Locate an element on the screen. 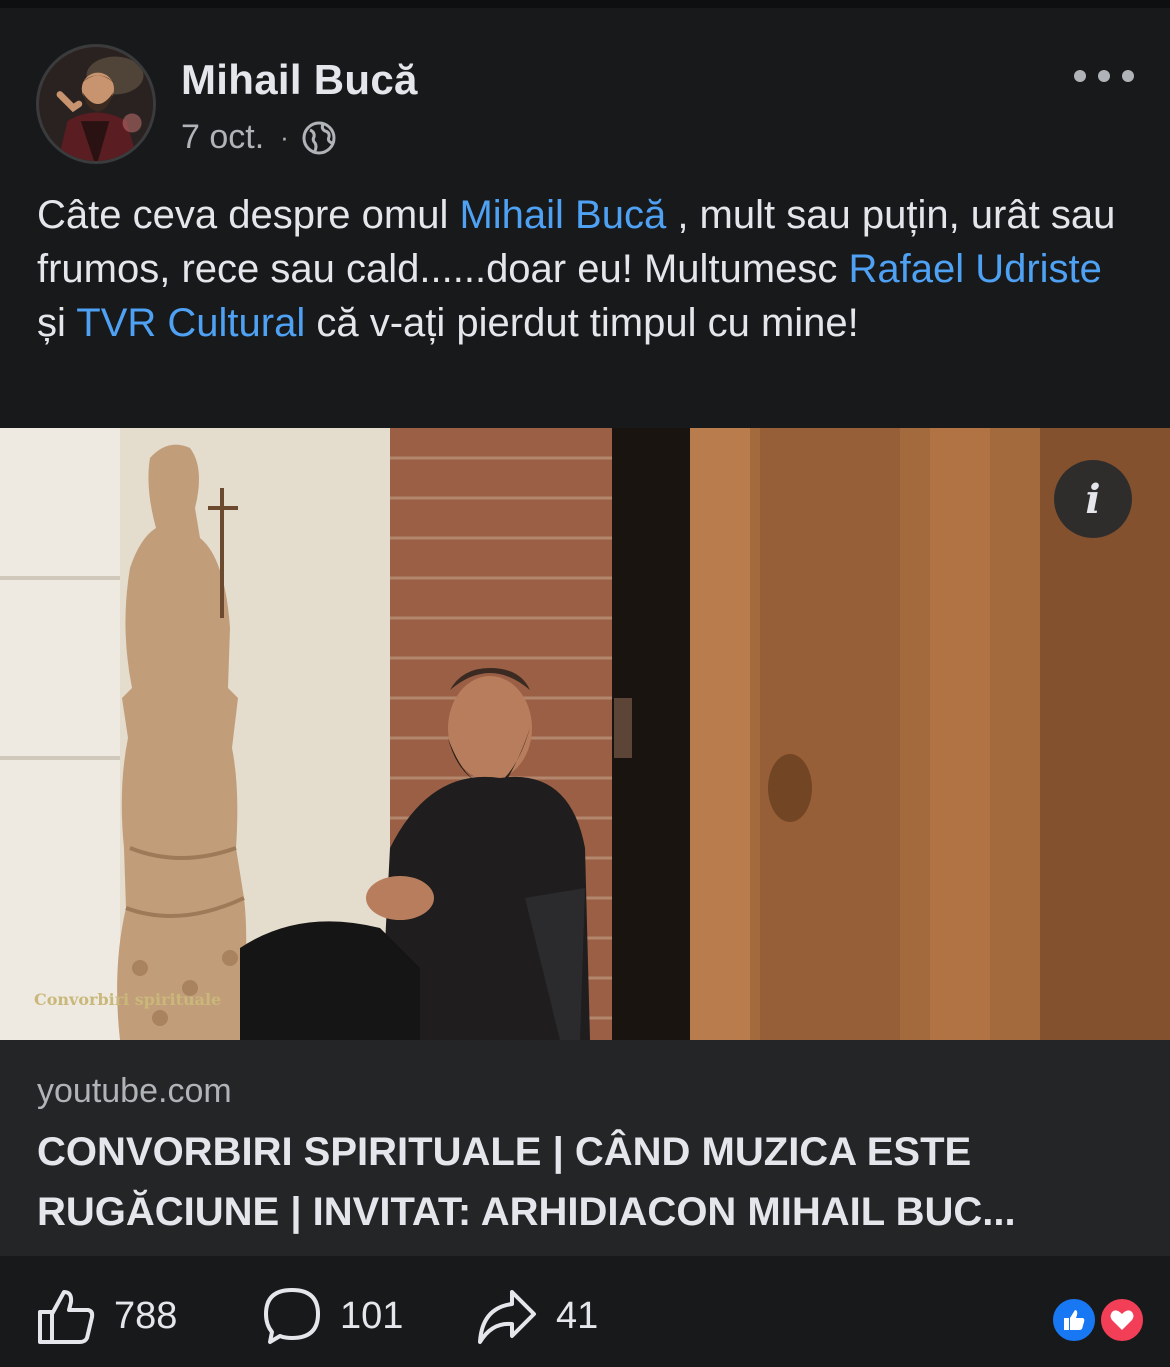  like-button: 788 is located at coordinates (106, 1316).